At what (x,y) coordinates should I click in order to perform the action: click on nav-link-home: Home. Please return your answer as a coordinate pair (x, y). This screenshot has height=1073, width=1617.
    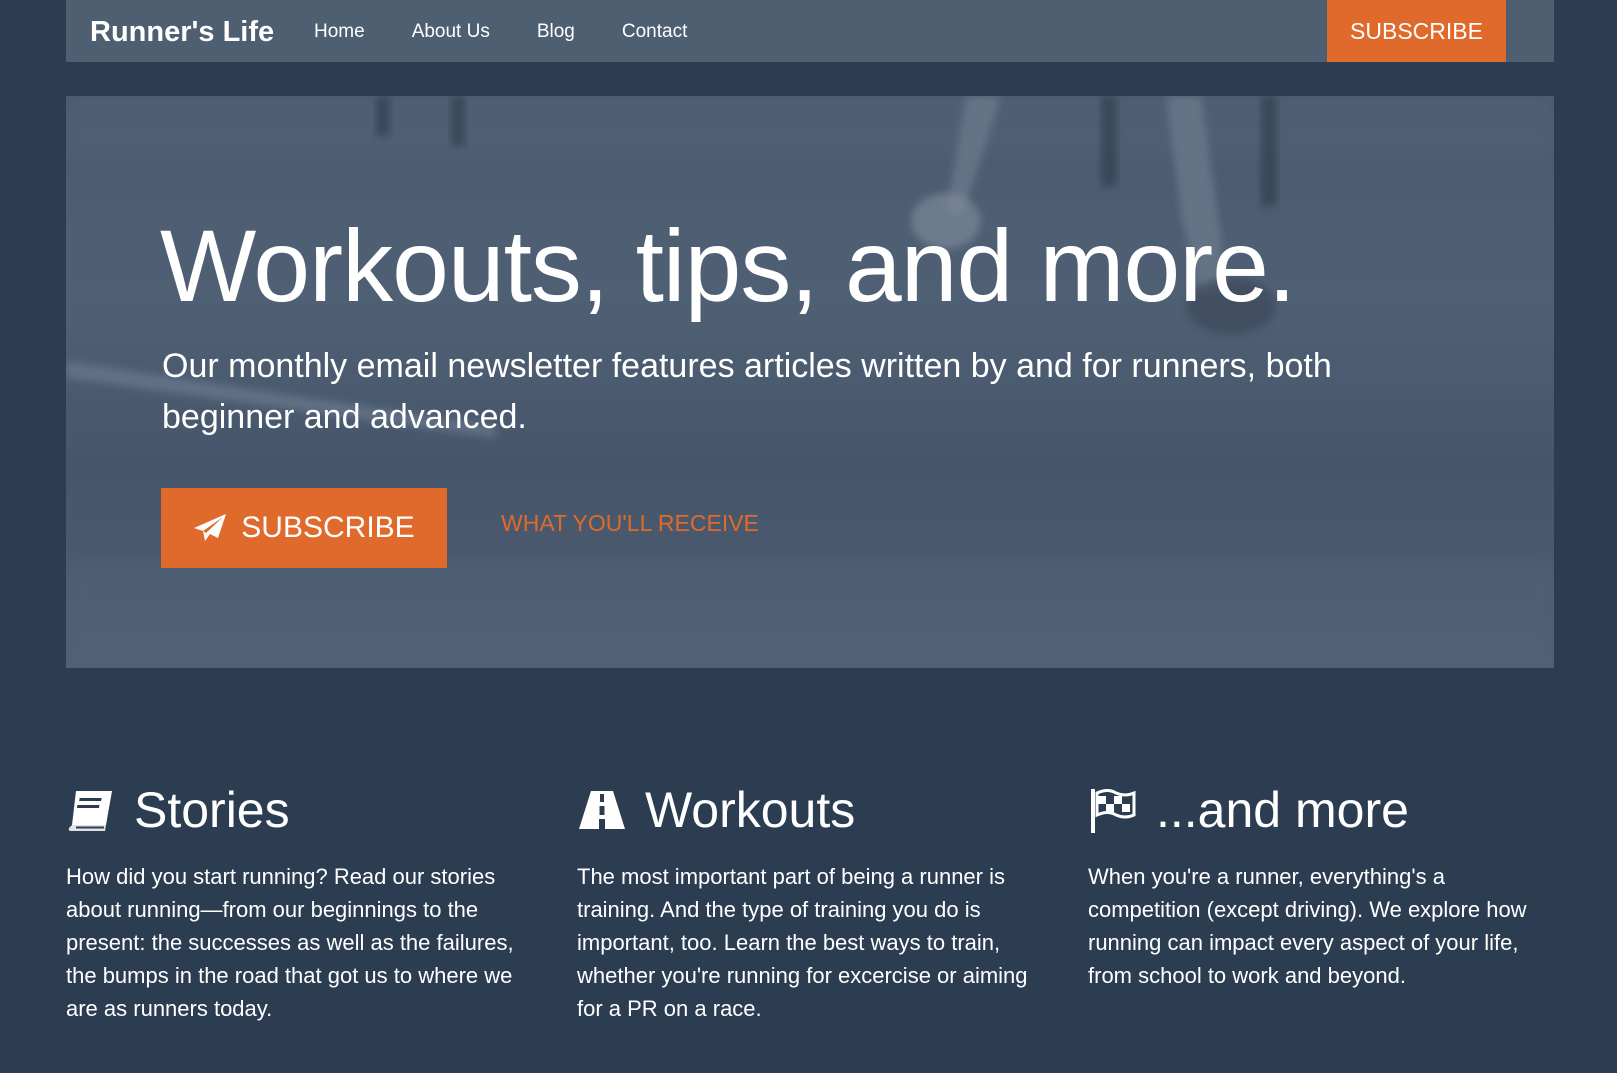
    Looking at the image, I should click on (339, 31).